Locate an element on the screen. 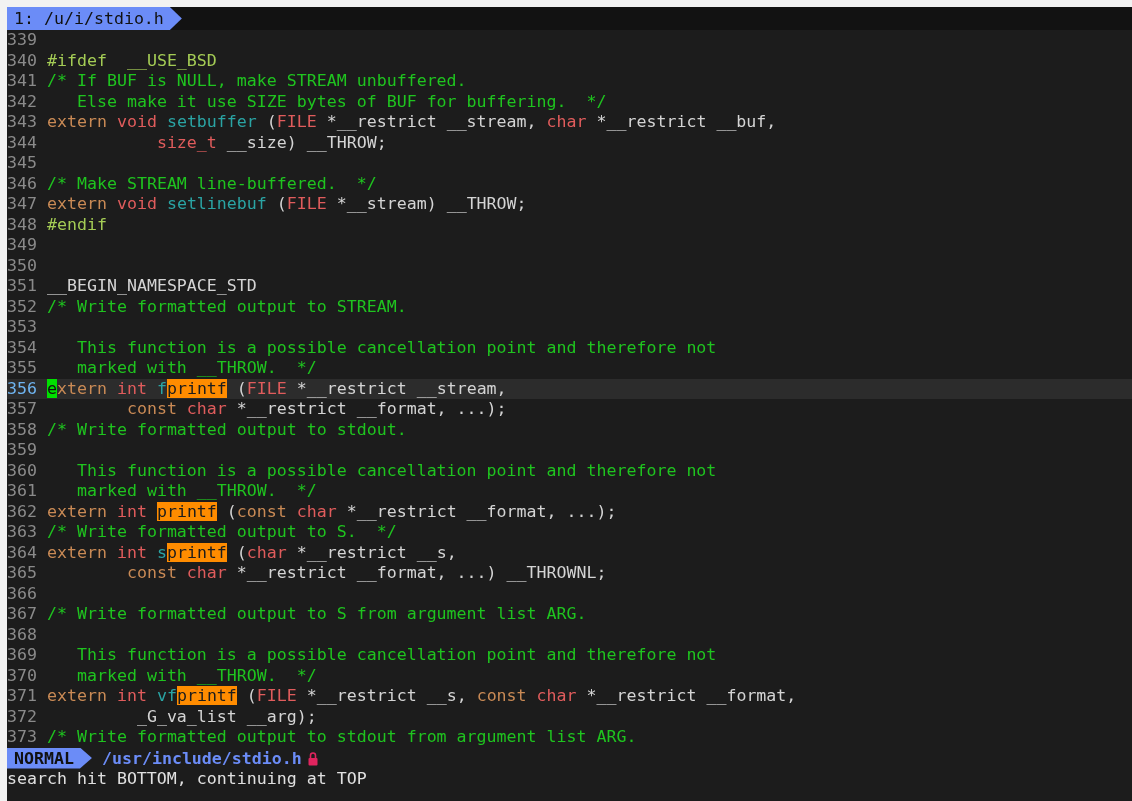 Image resolution: width=1132 pixels, height=801 pixels. line-number: 364 is located at coordinates (22, 552).